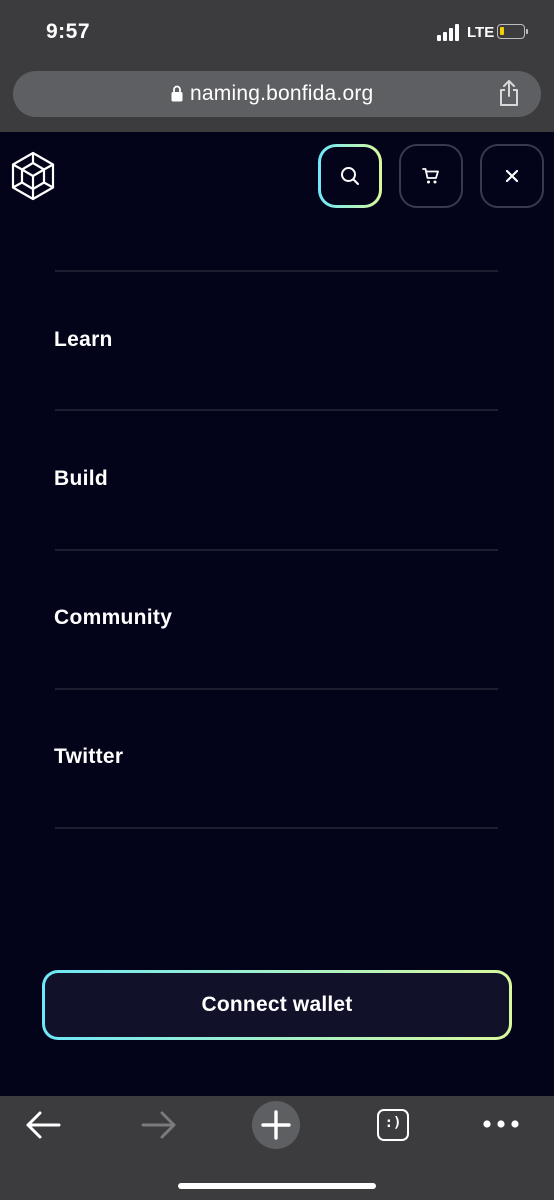 This screenshot has width=554, height=1200. What do you see at coordinates (88, 757) in the screenshot?
I see `menu-item-twitter: Twitter` at bounding box center [88, 757].